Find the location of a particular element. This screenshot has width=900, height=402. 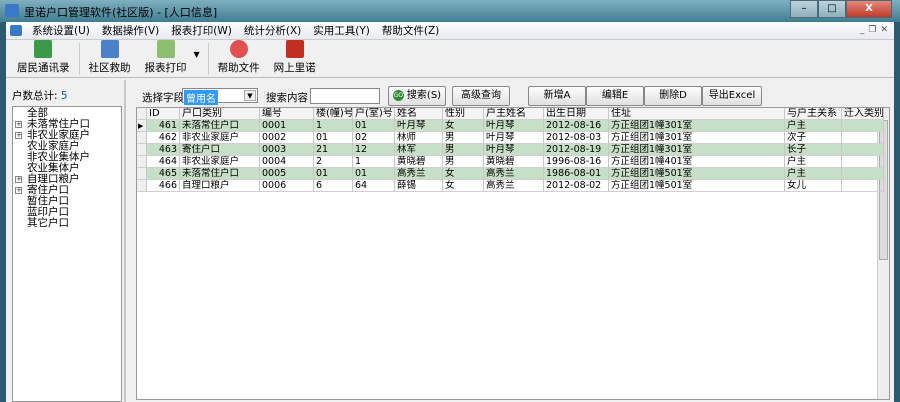

search-button: GO 搜索(S) is located at coordinates (417, 96).